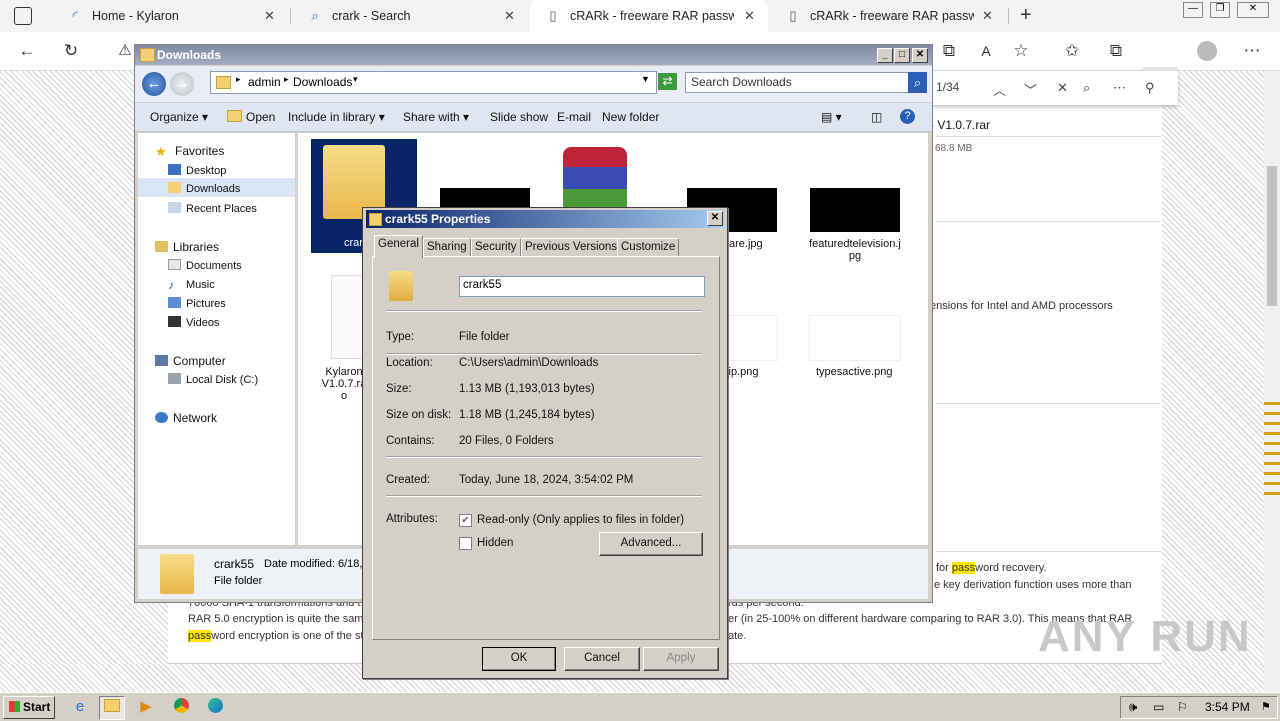  What do you see at coordinates (465, 543) in the screenshot?
I see `hidden-checkbox` at bounding box center [465, 543].